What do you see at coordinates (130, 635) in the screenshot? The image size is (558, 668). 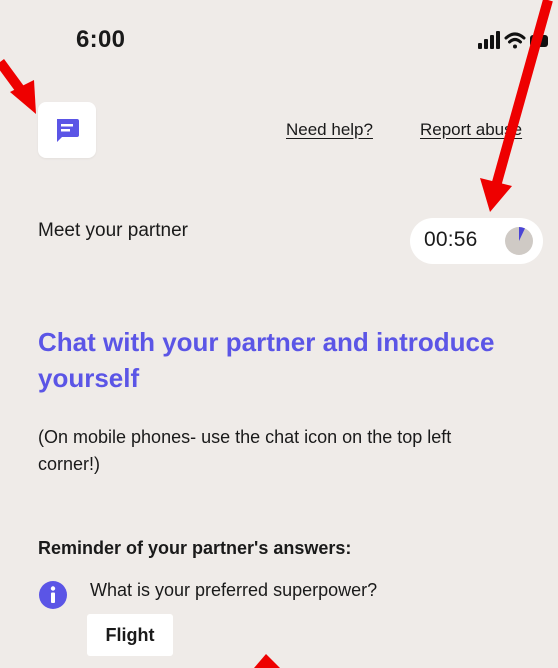 I see `partner-answer: Flight` at bounding box center [130, 635].